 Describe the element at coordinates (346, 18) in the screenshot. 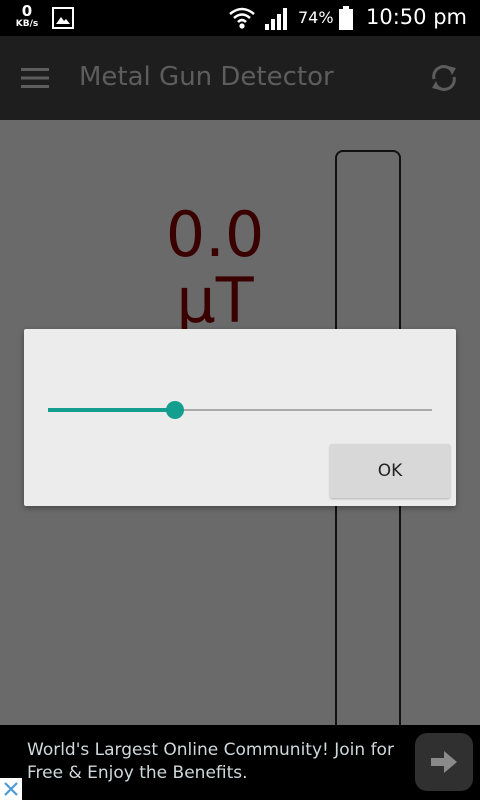

I see `battery-icon` at that location.